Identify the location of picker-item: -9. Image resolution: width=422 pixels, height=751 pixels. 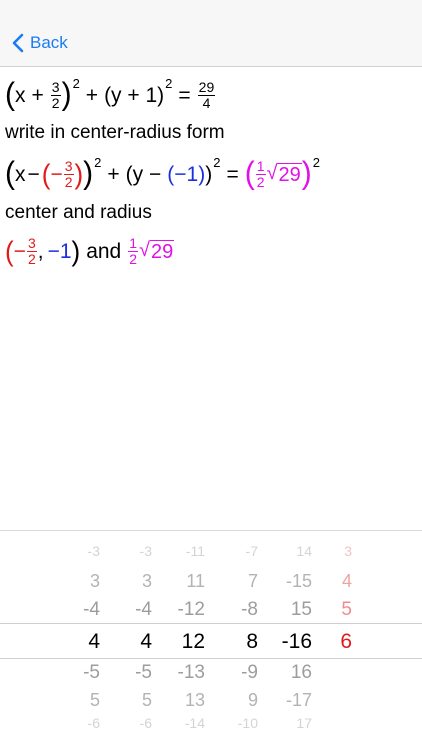
(249, 672).